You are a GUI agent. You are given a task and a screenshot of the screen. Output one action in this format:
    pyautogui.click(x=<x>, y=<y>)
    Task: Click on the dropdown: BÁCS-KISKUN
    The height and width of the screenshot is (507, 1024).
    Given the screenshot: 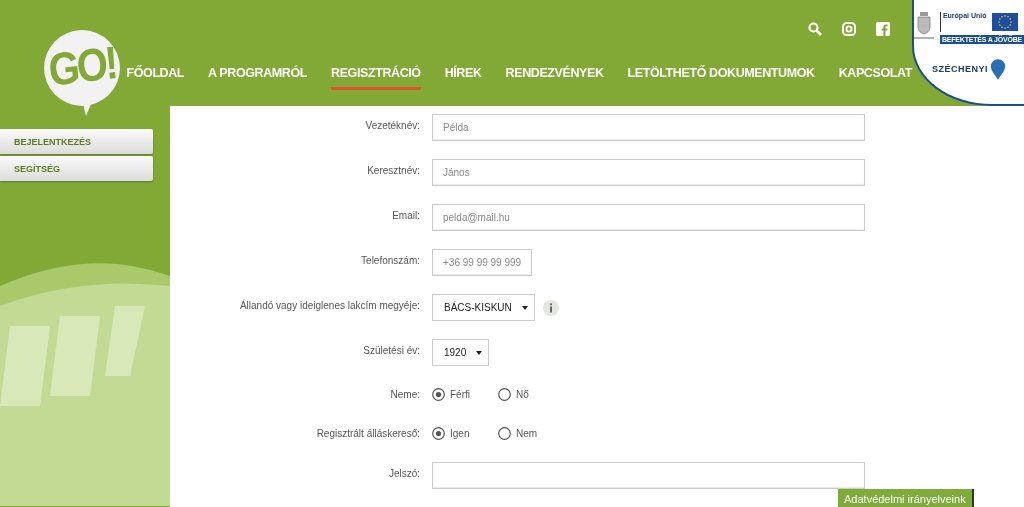 What is the action you would take?
    pyautogui.click(x=483, y=307)
    